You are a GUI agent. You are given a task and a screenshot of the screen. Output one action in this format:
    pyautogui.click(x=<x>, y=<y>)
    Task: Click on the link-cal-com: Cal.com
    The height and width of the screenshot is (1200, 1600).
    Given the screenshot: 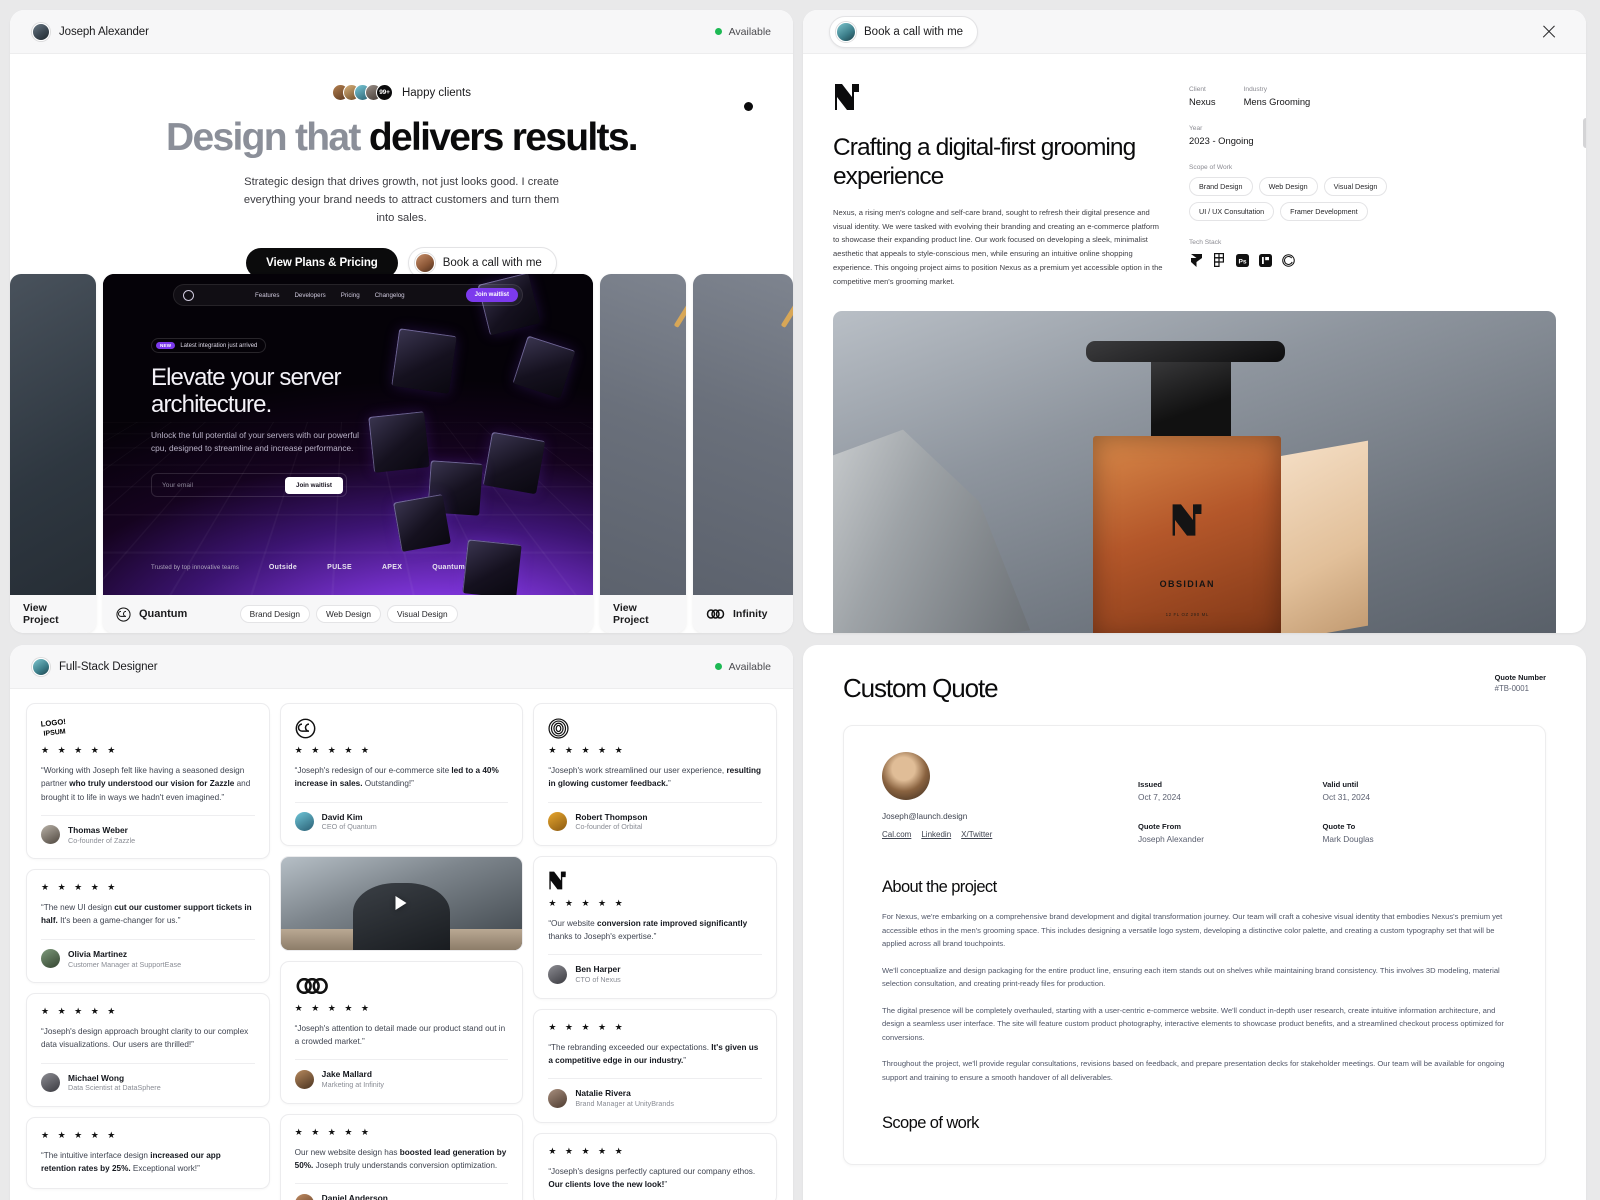 What is the action you would take?
    pyautogui.click(x=896, y=834)
    